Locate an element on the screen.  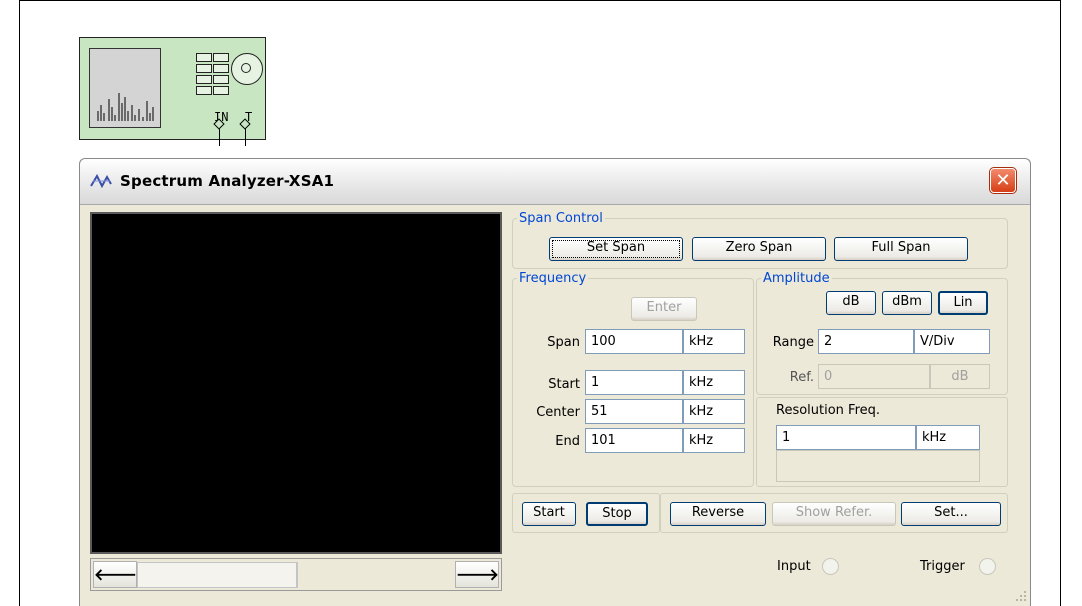
stop-button: Stop is located at coordinates (617, 514).